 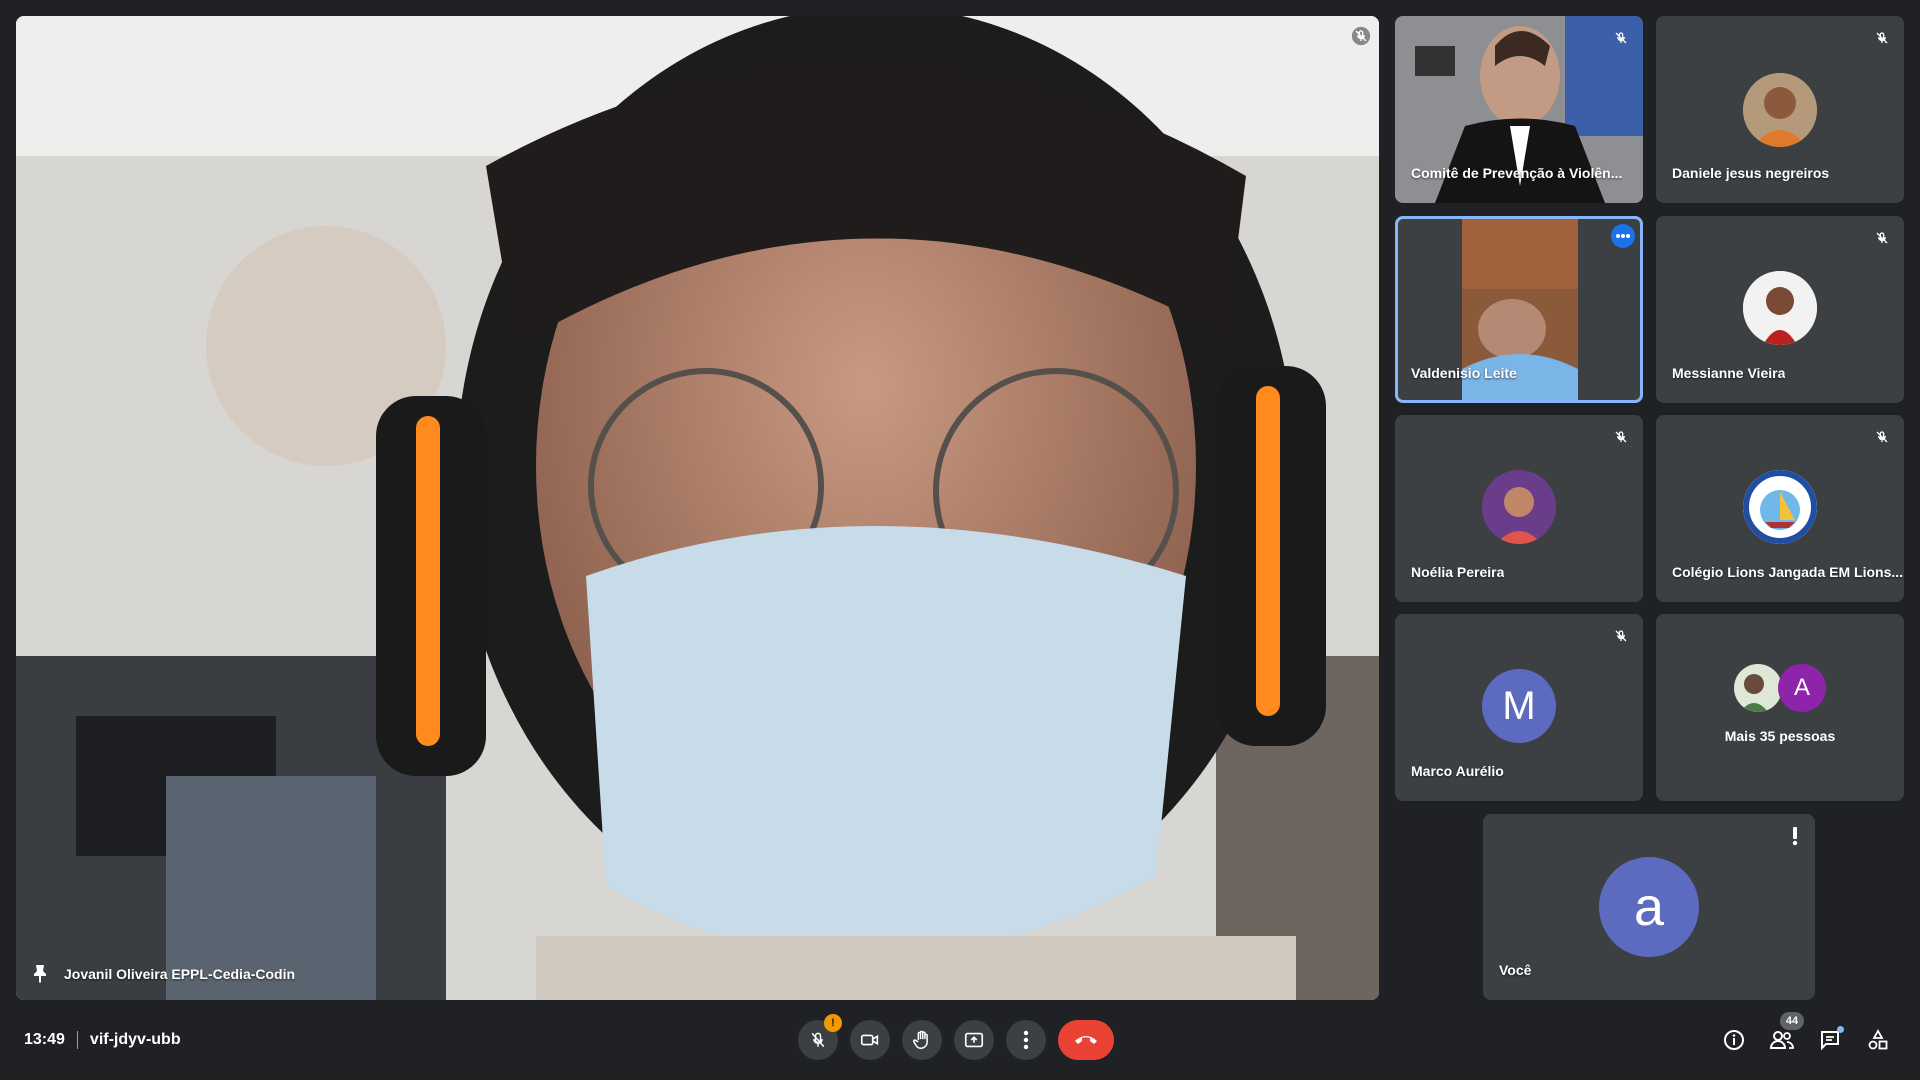 I want to click on divider, so click(x=77, y=1040).